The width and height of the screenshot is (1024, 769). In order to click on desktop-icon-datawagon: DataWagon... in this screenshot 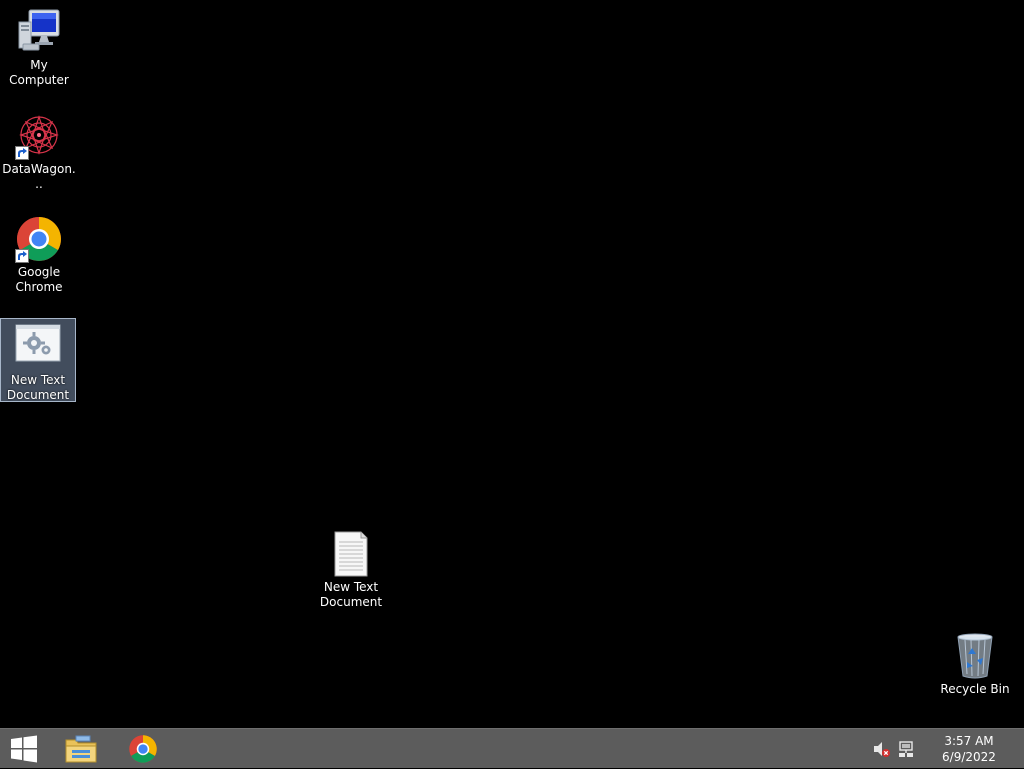, I will do `click(39, 152)`.